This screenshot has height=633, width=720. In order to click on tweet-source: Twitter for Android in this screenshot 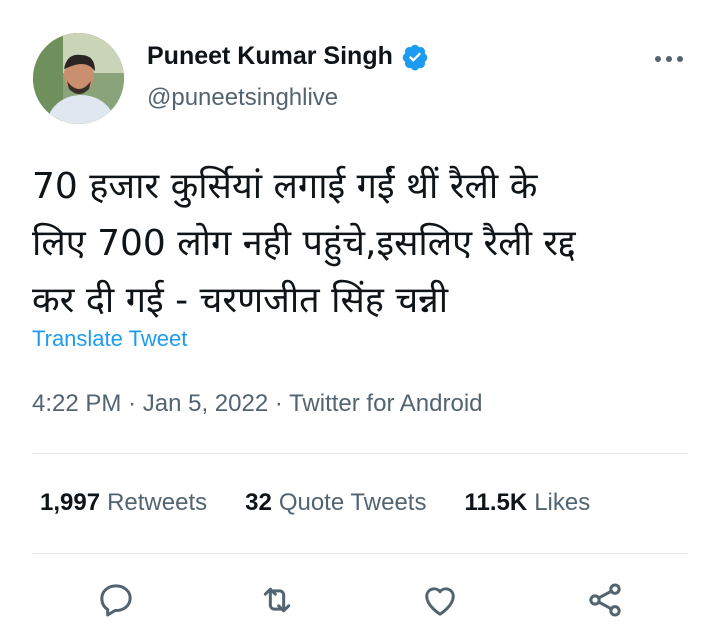, I will do `click(385, 403)`.